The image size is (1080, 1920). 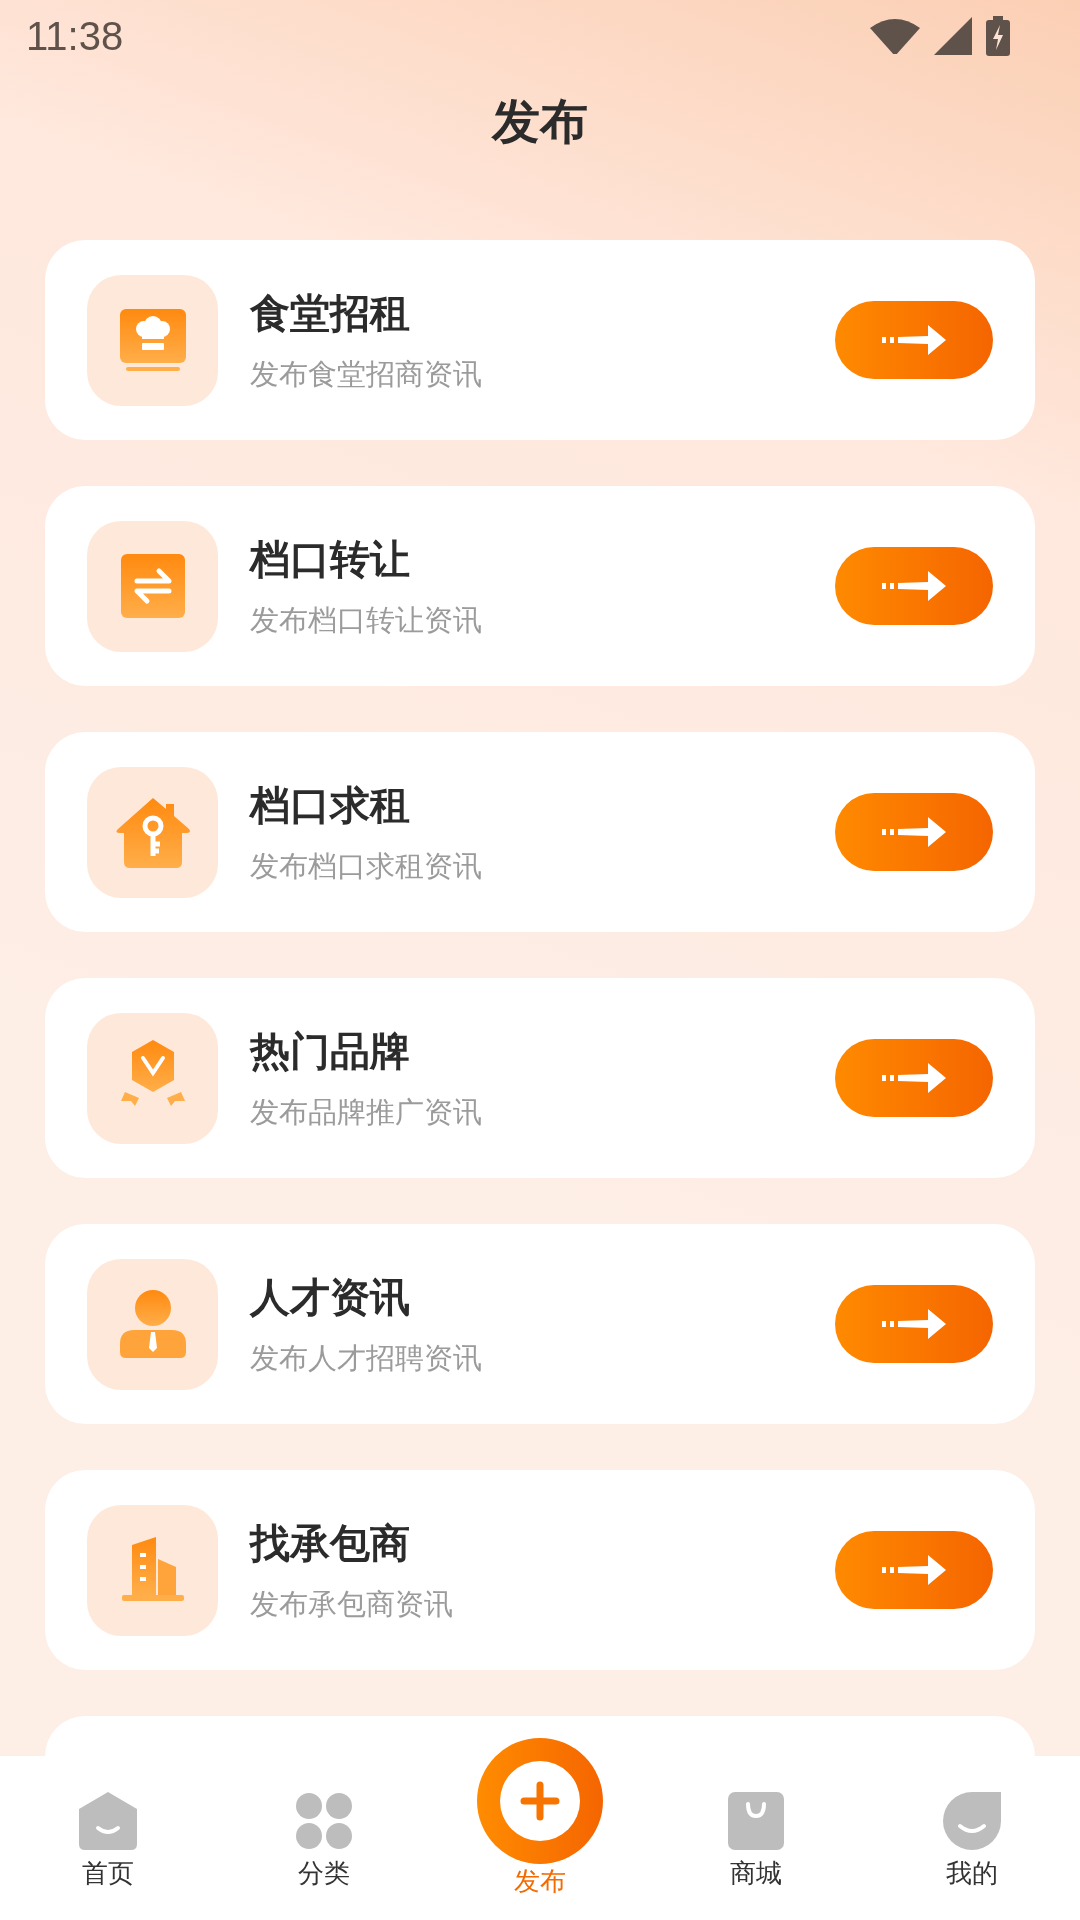 I want to click on card-title: 档口转让, so click(x=330, y=559).